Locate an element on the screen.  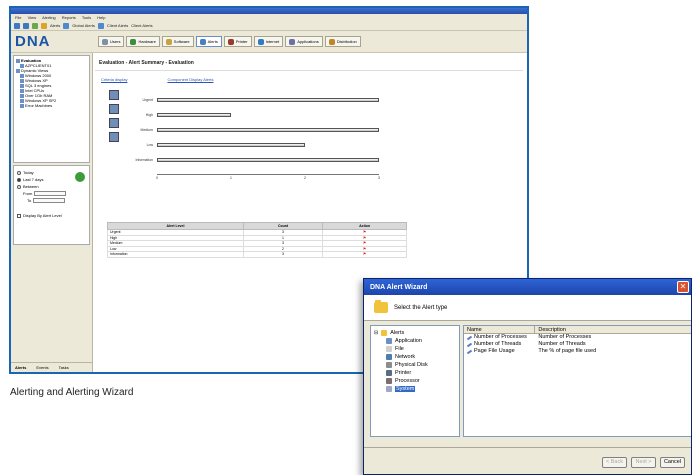
status-events: Events is located at coordinates (42, 367).